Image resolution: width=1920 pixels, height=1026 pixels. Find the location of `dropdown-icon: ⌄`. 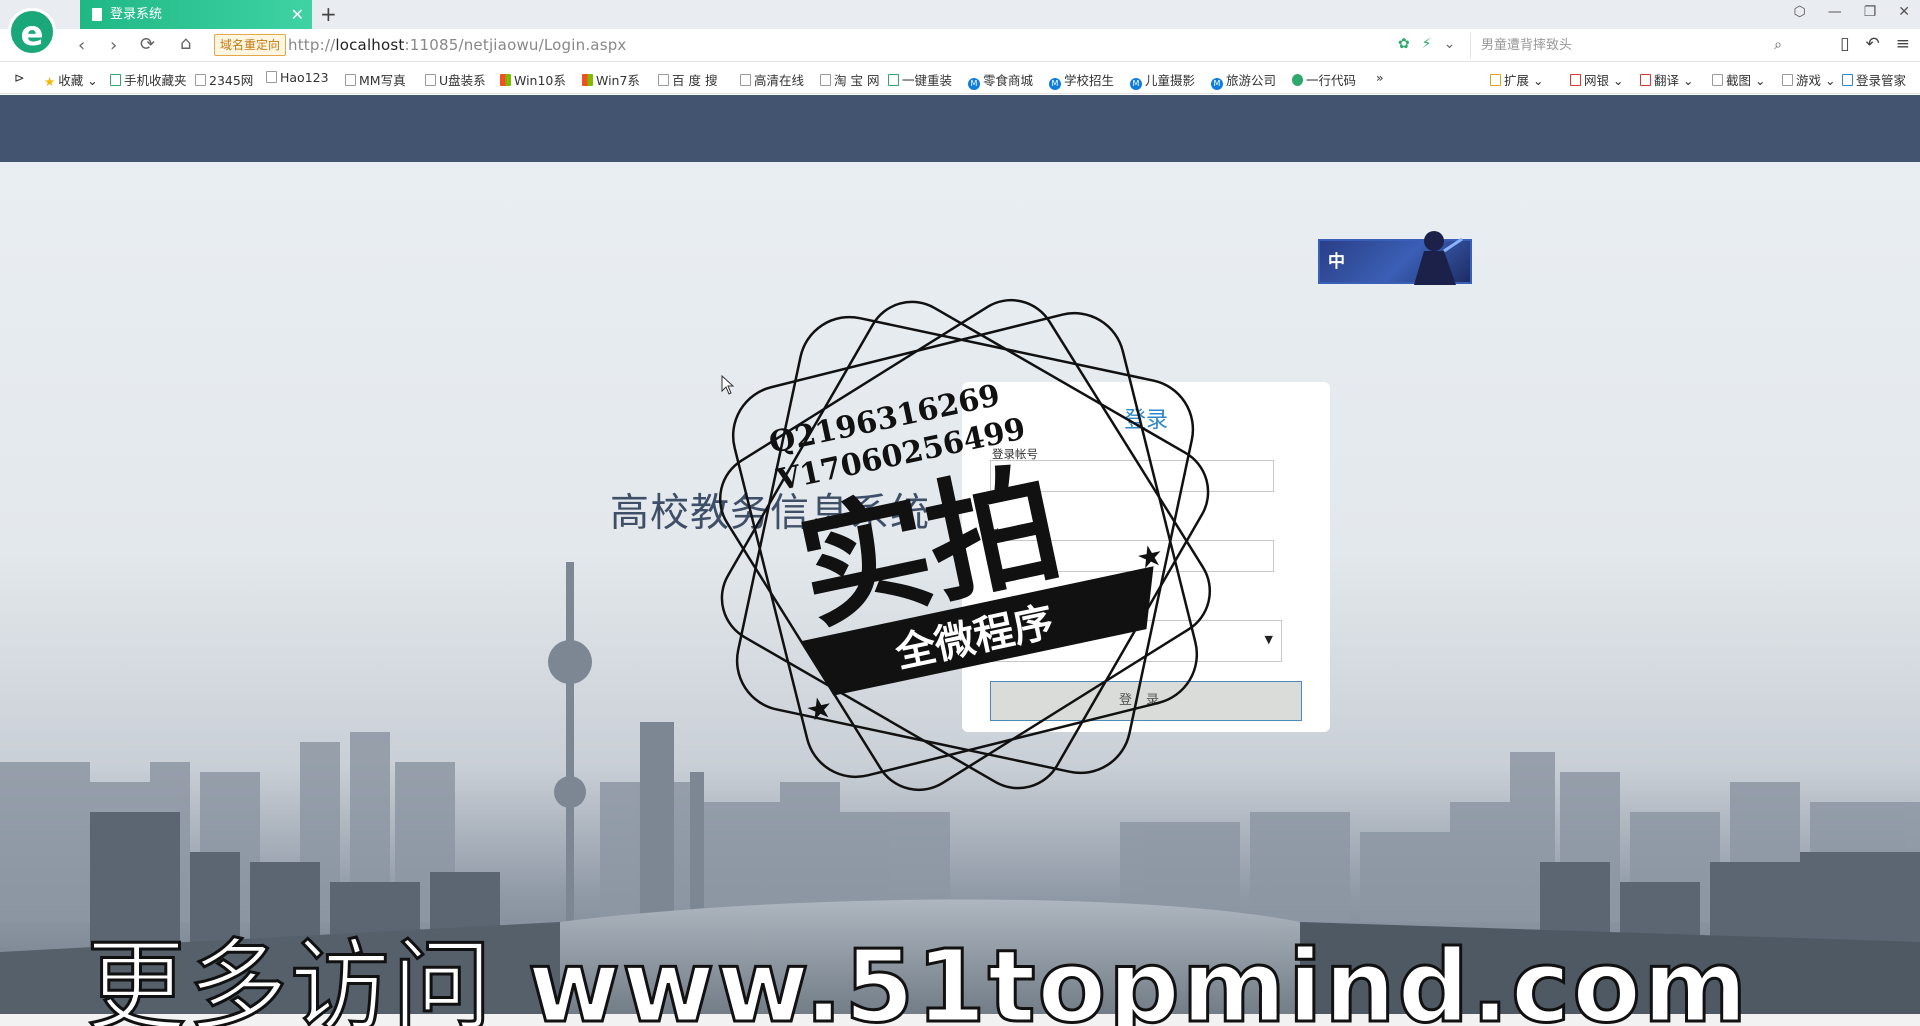

dropdown-icon: ⌄ is located at coordinates (1450, 44).